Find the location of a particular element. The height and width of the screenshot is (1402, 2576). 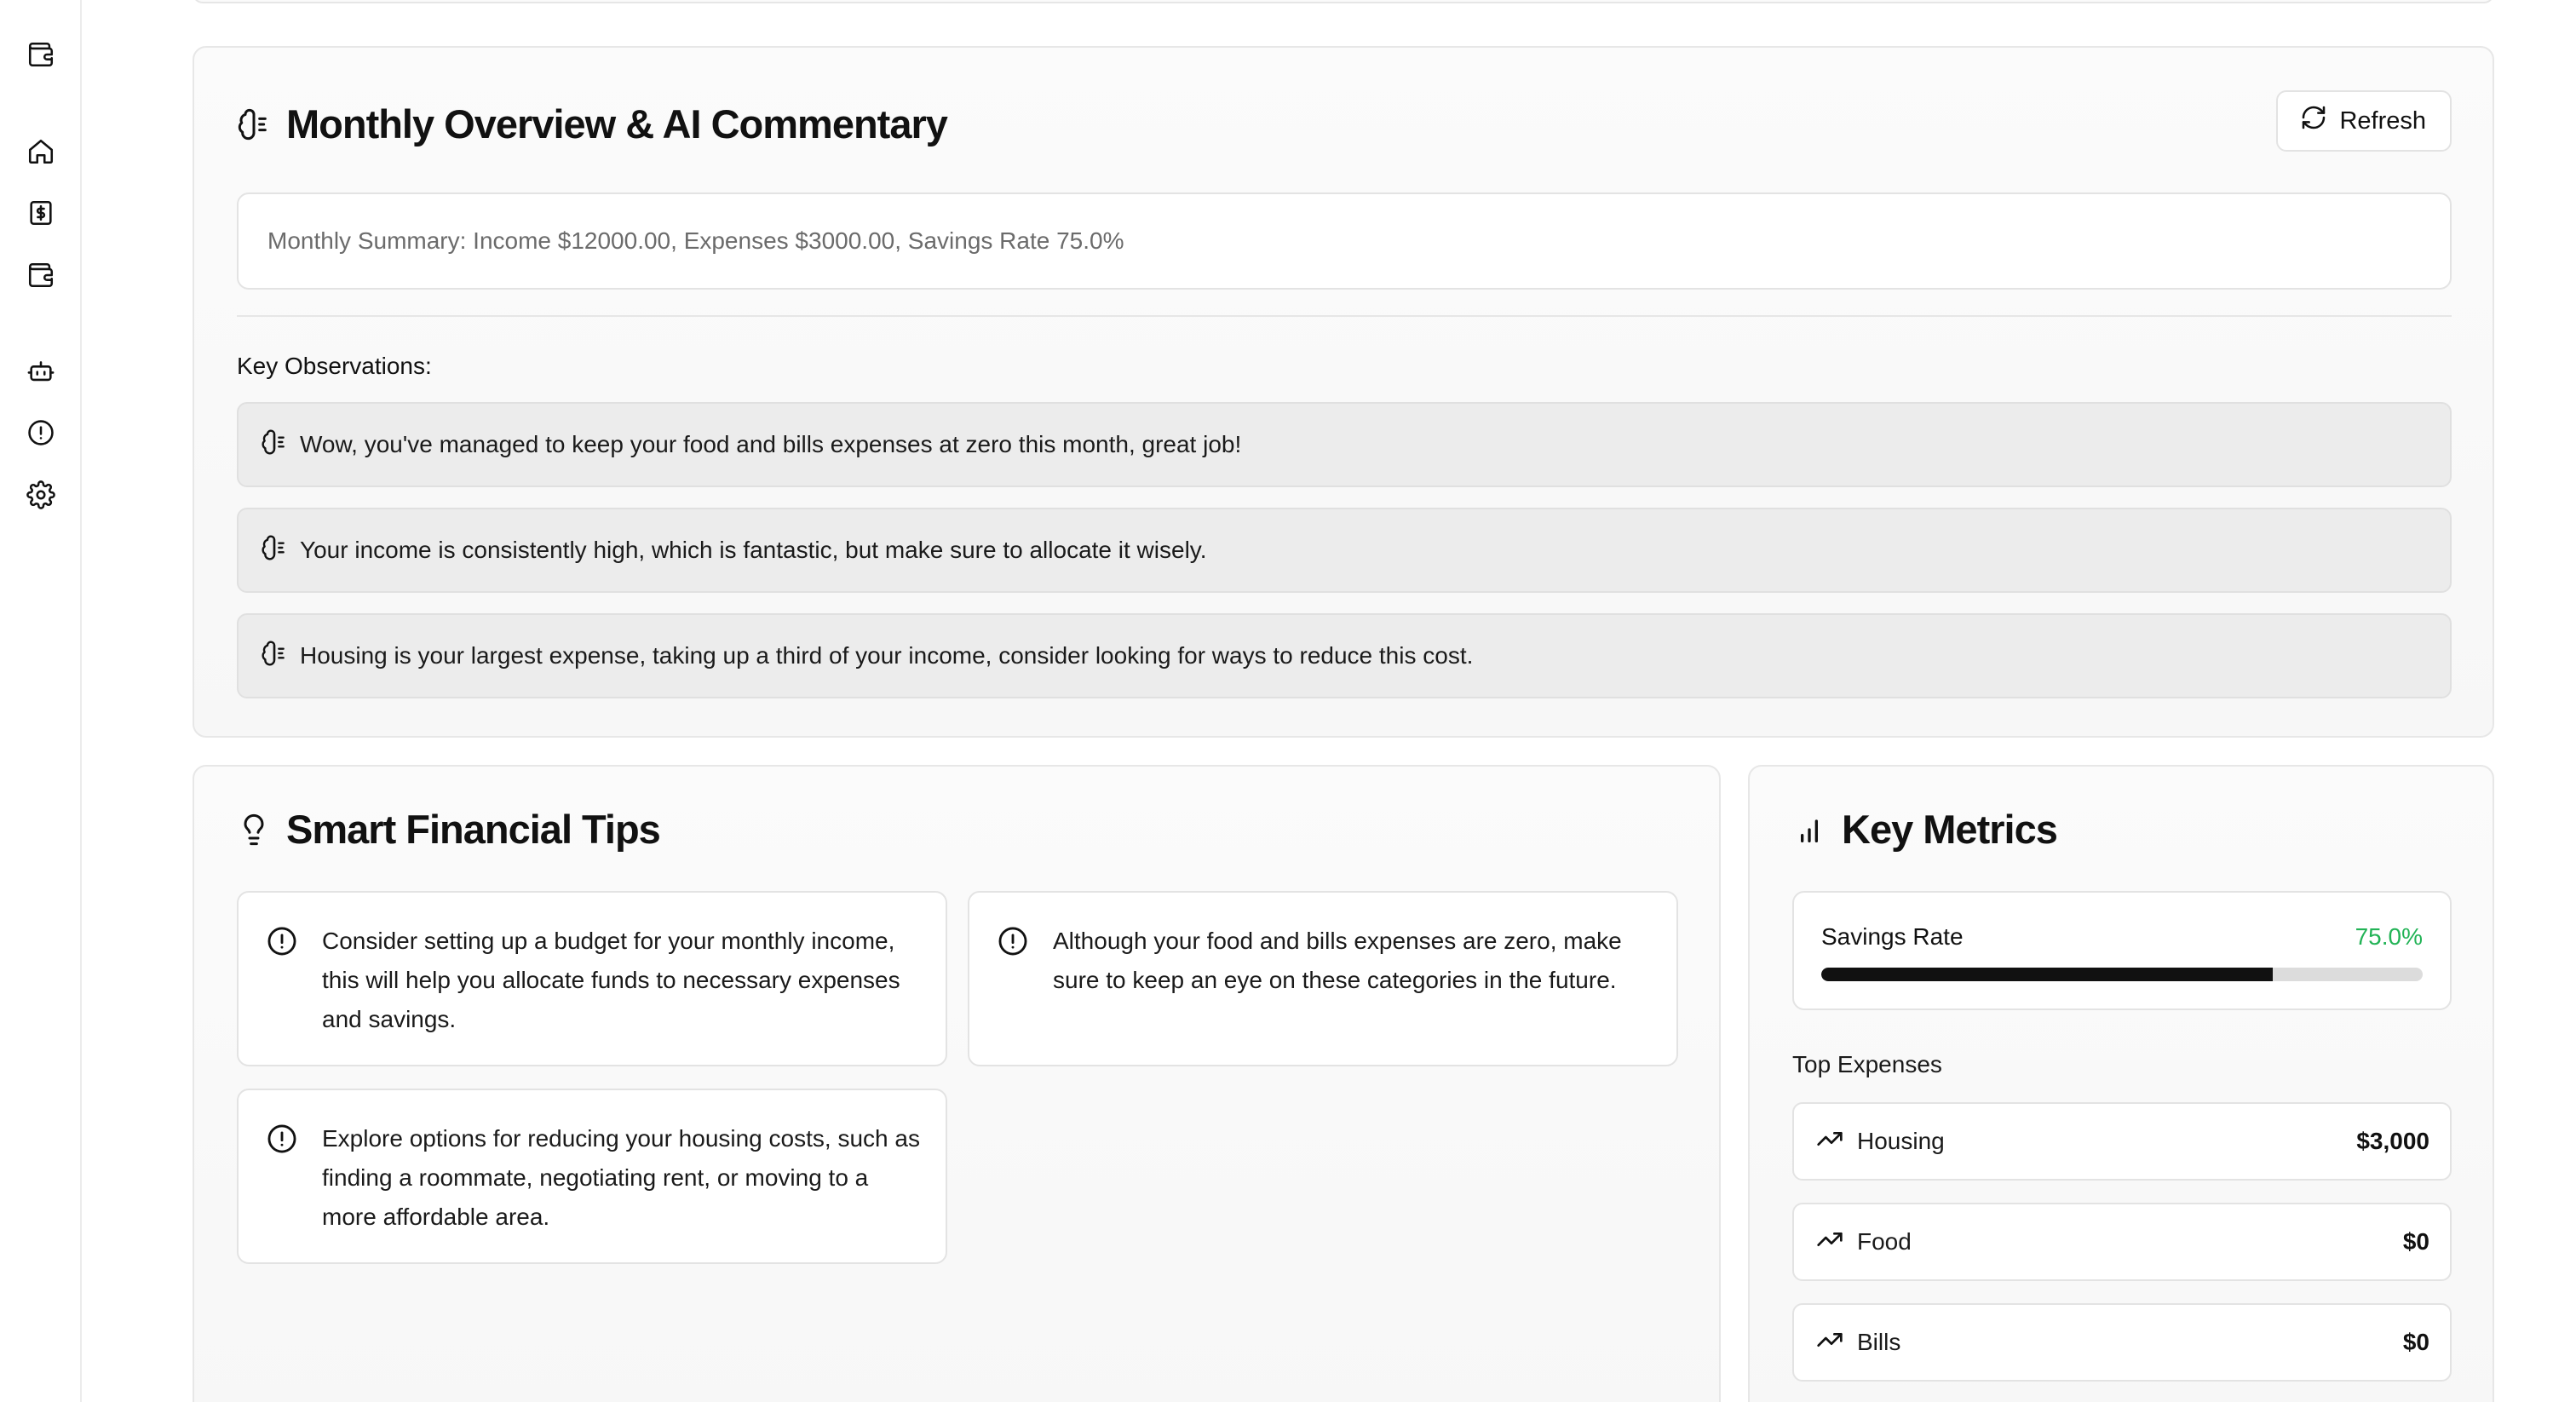

gear-icon is located at coordinates (41, 495).